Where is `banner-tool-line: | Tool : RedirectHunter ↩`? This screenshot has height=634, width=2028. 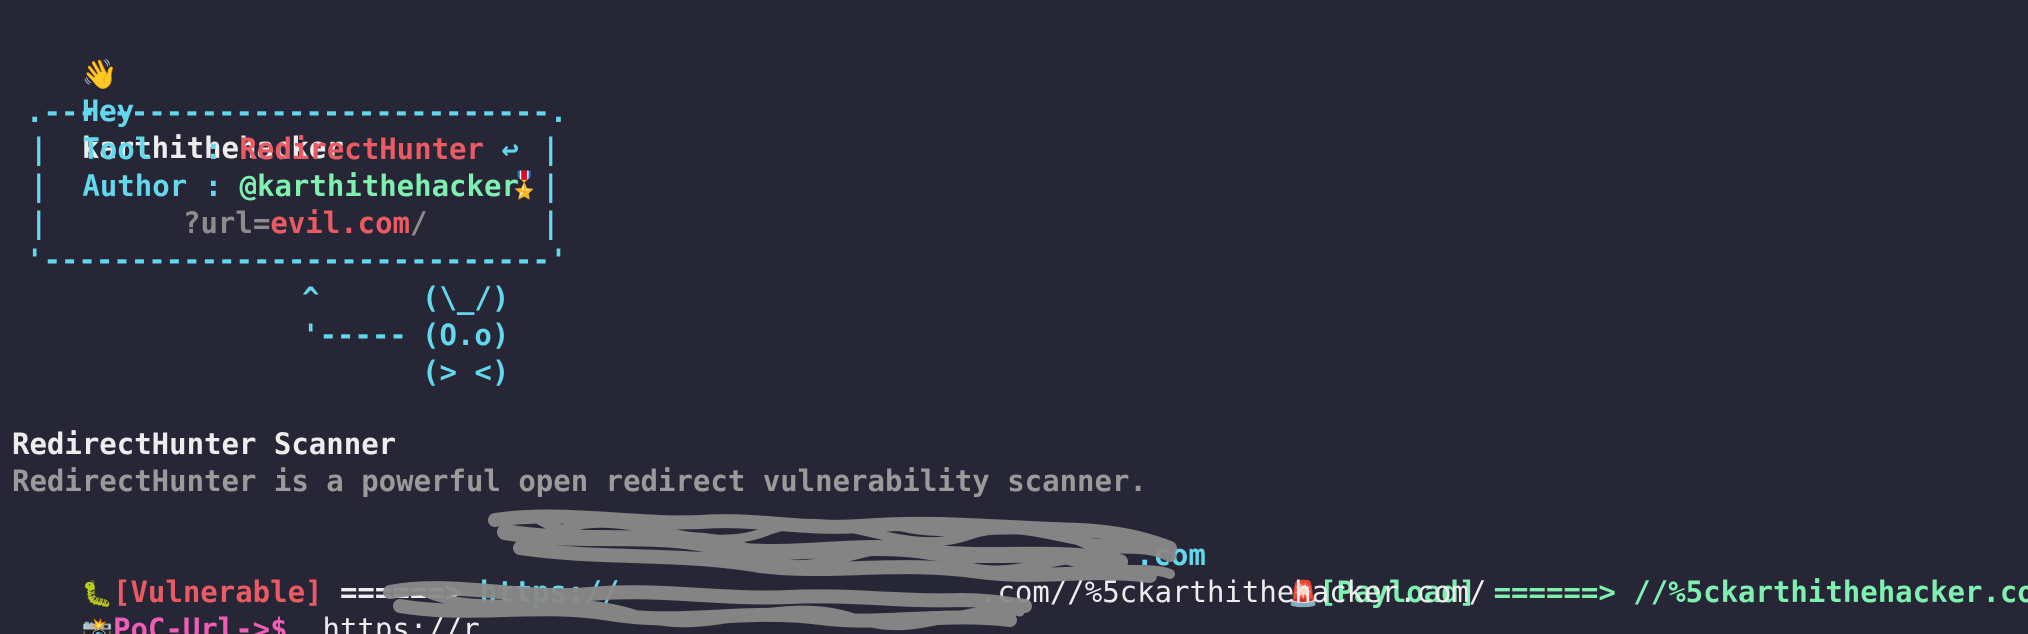
banner-tool-line: | Tool : RedirectHunter ↩ is located at coordinates (274, 149).